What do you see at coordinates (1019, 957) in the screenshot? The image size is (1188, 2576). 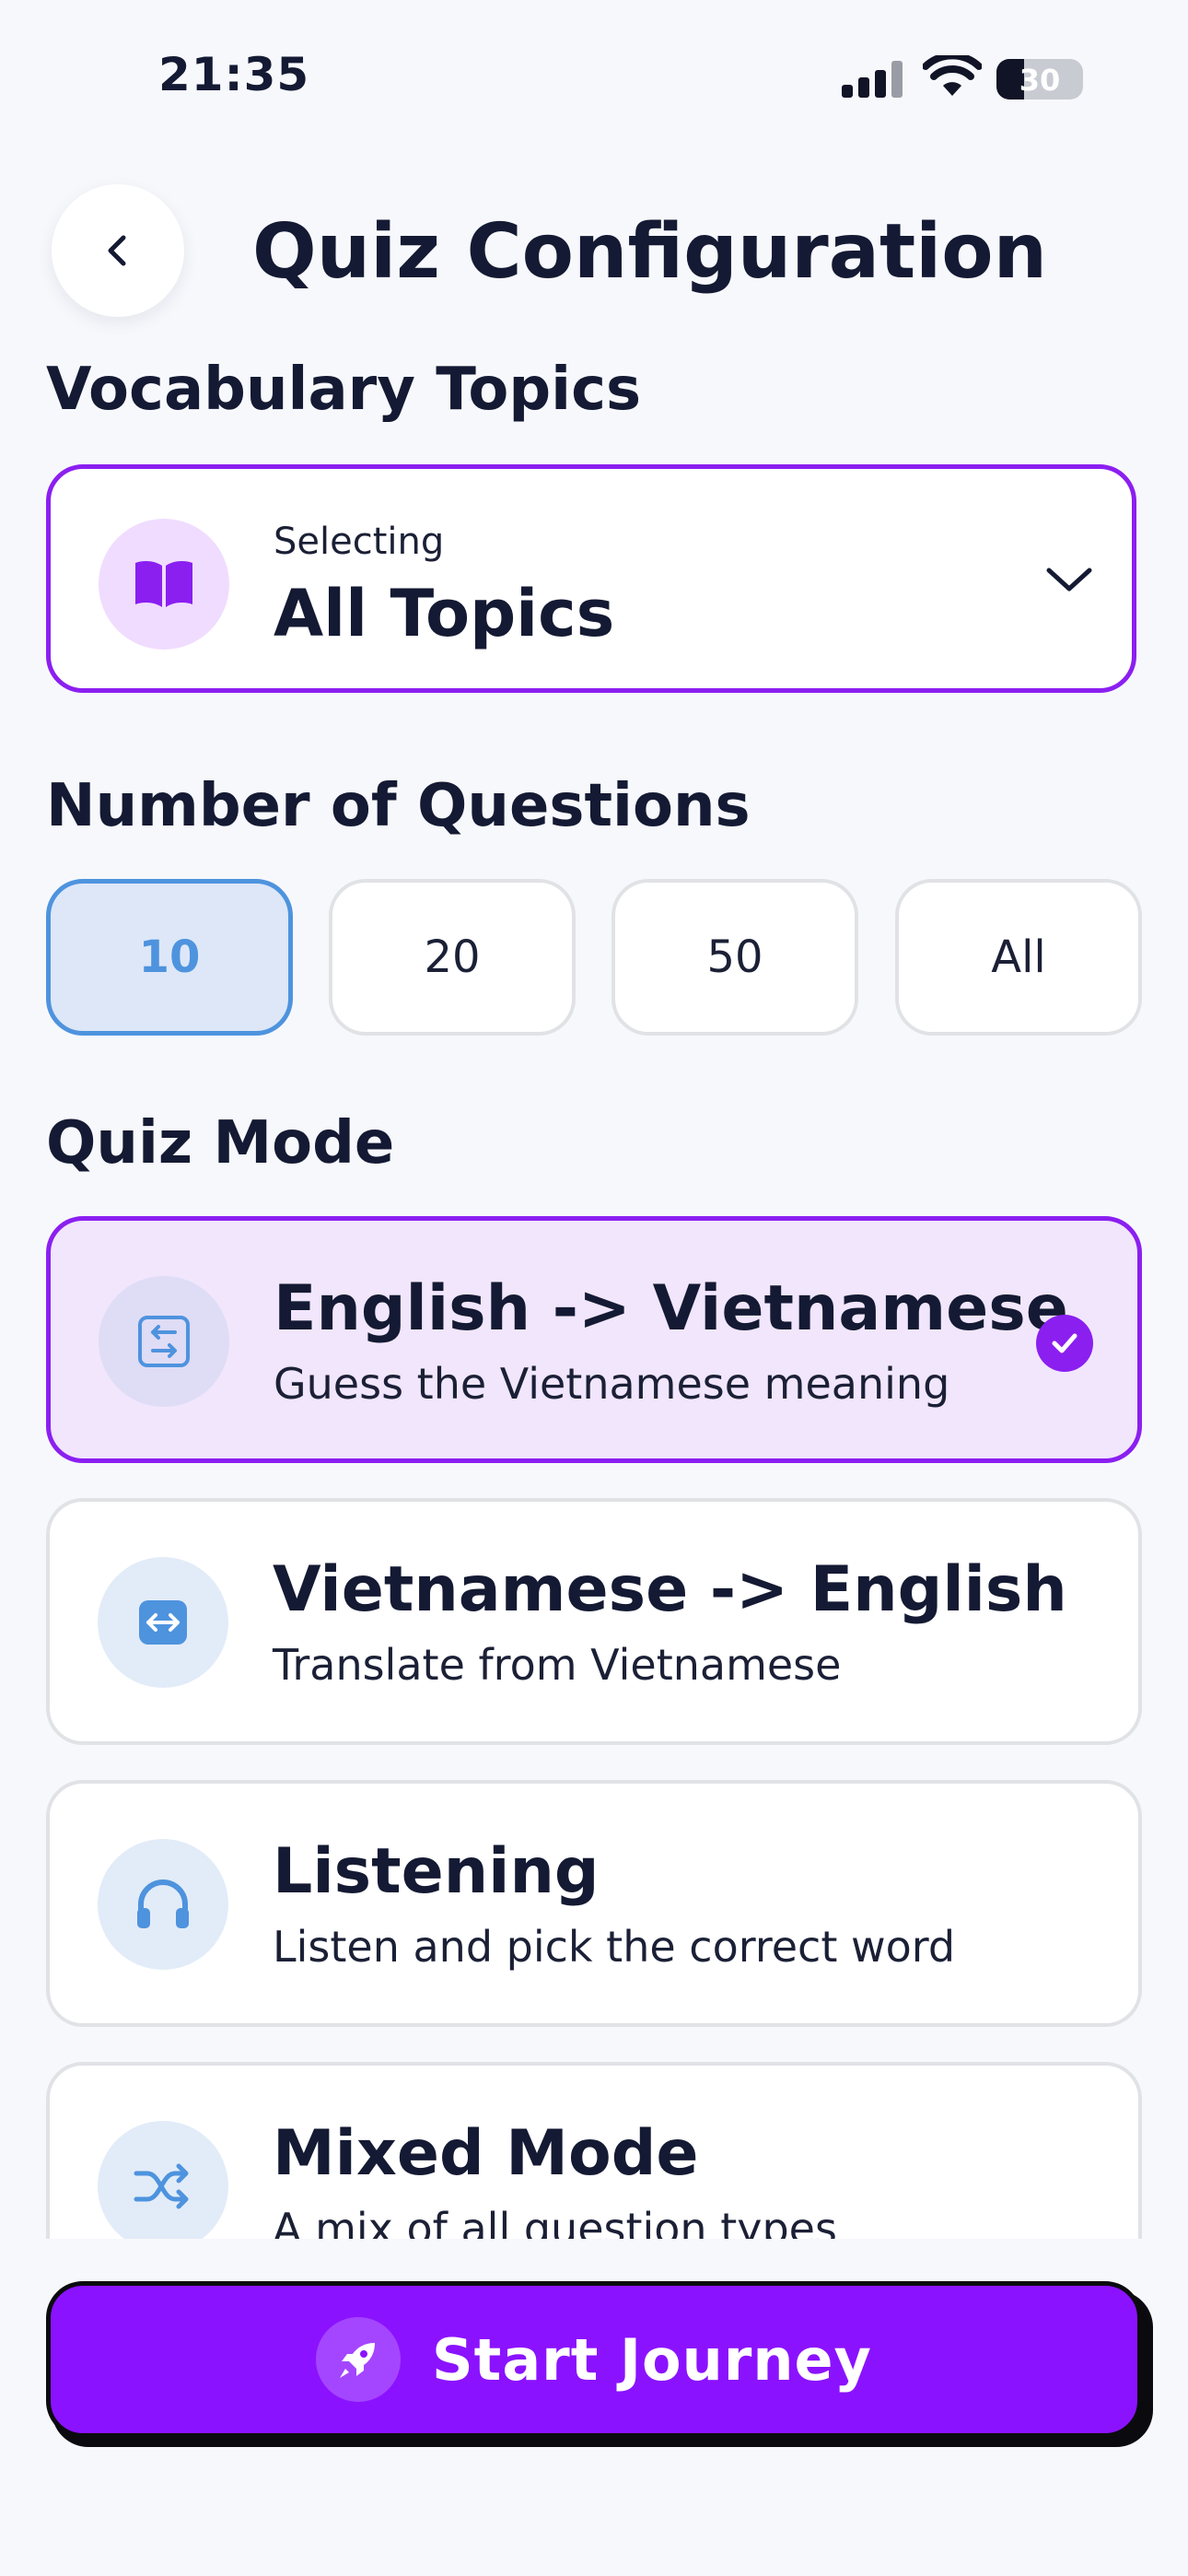 I see `question-count-all: All` at bounding box center [1019, 957].